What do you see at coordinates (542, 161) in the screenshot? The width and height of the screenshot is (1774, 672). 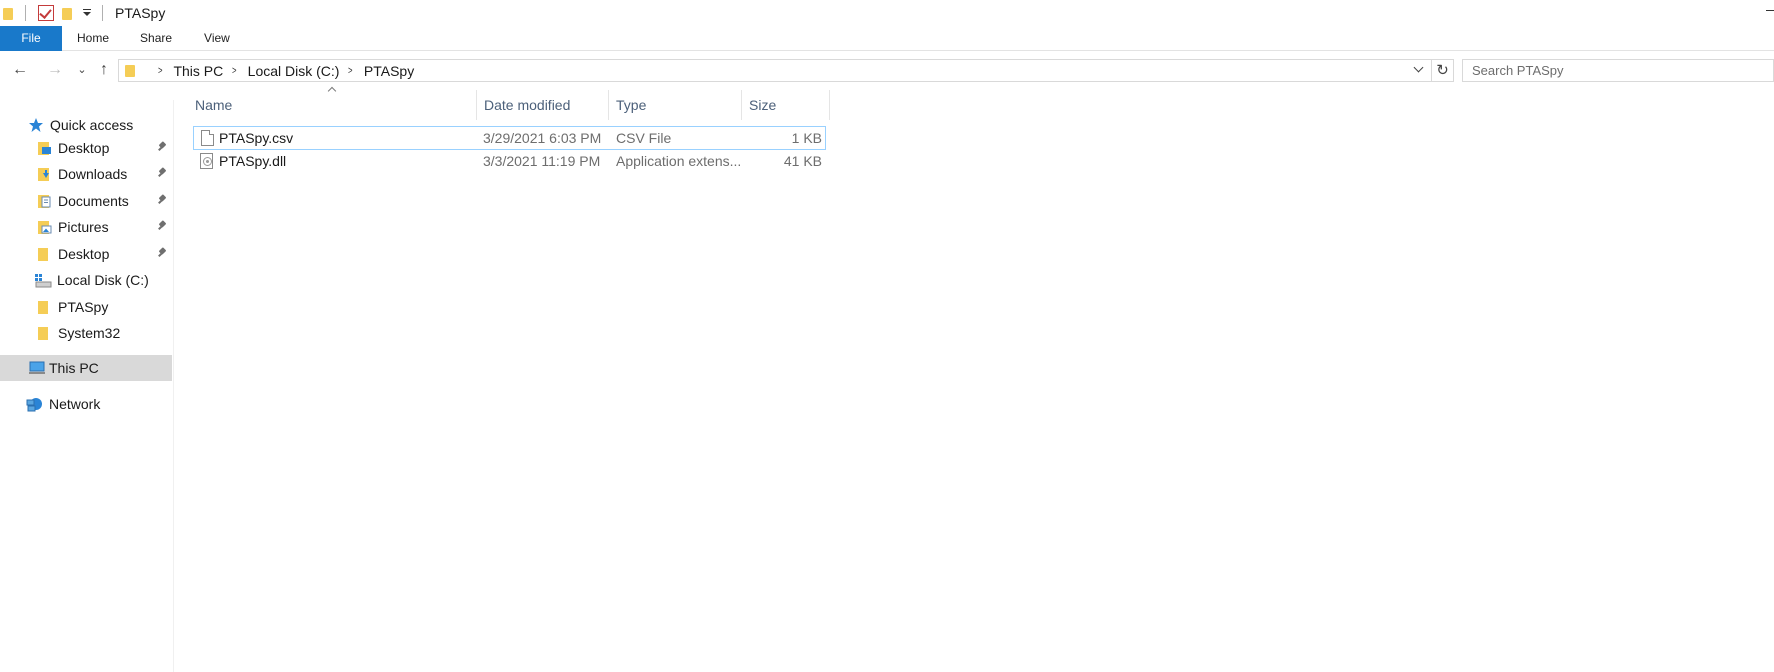 I see `file-date-modified: 3/3/2021 11:19 PM` at bounding box center [542, 161].